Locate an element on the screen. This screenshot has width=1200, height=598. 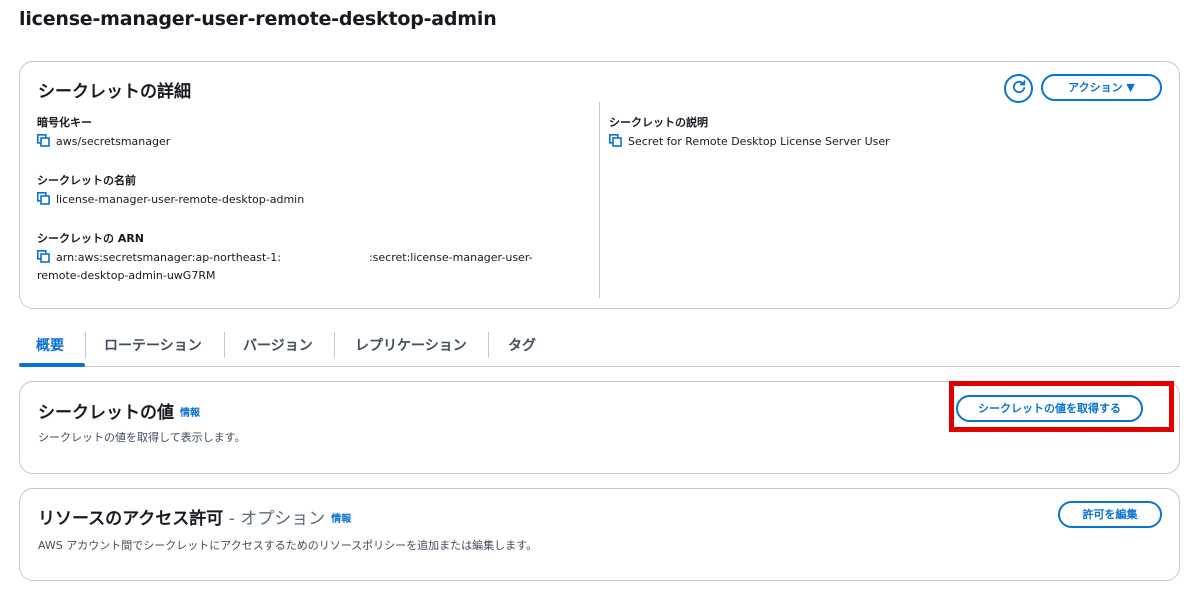
tab-versions: バージョン is located at coordinates (278, 345).